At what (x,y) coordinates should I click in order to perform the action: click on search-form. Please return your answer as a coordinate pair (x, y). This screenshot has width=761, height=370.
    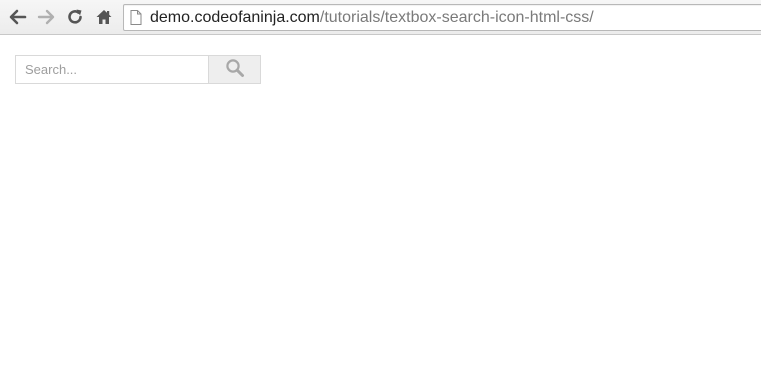
    Looking at the image, I should click on (138, 69).